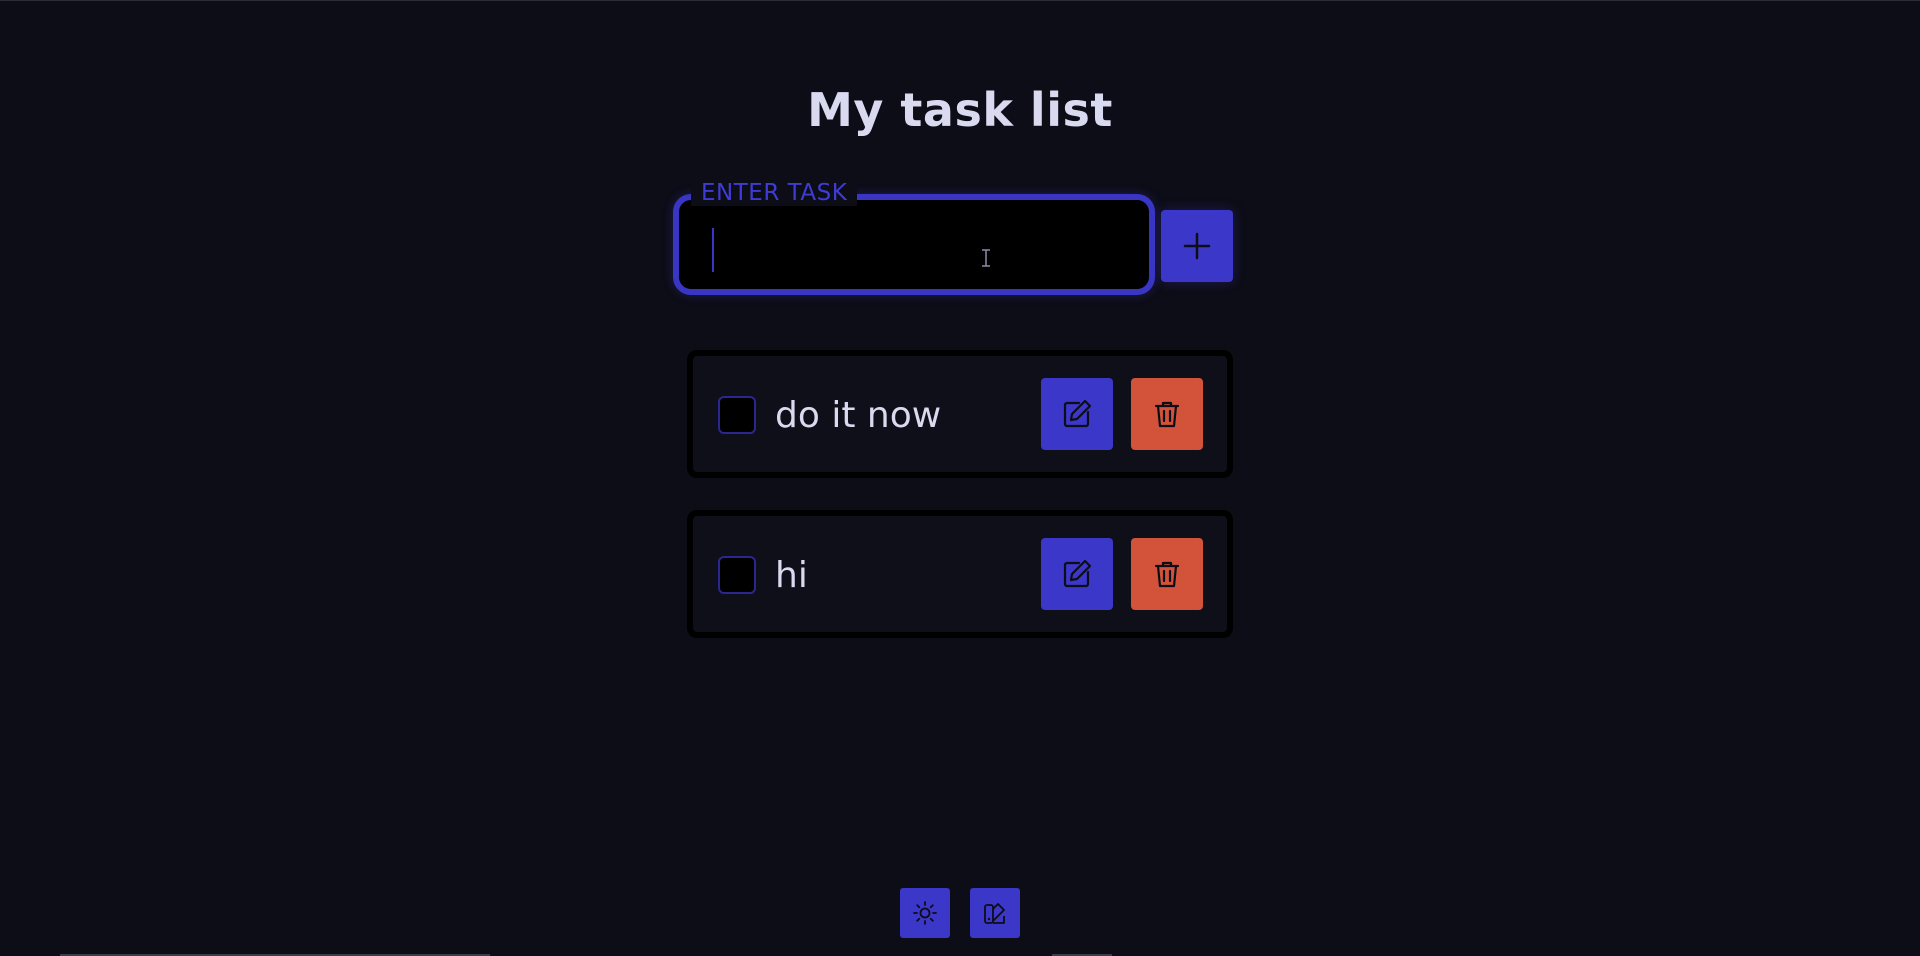  I want to click on text-caret, so click(713, 250).